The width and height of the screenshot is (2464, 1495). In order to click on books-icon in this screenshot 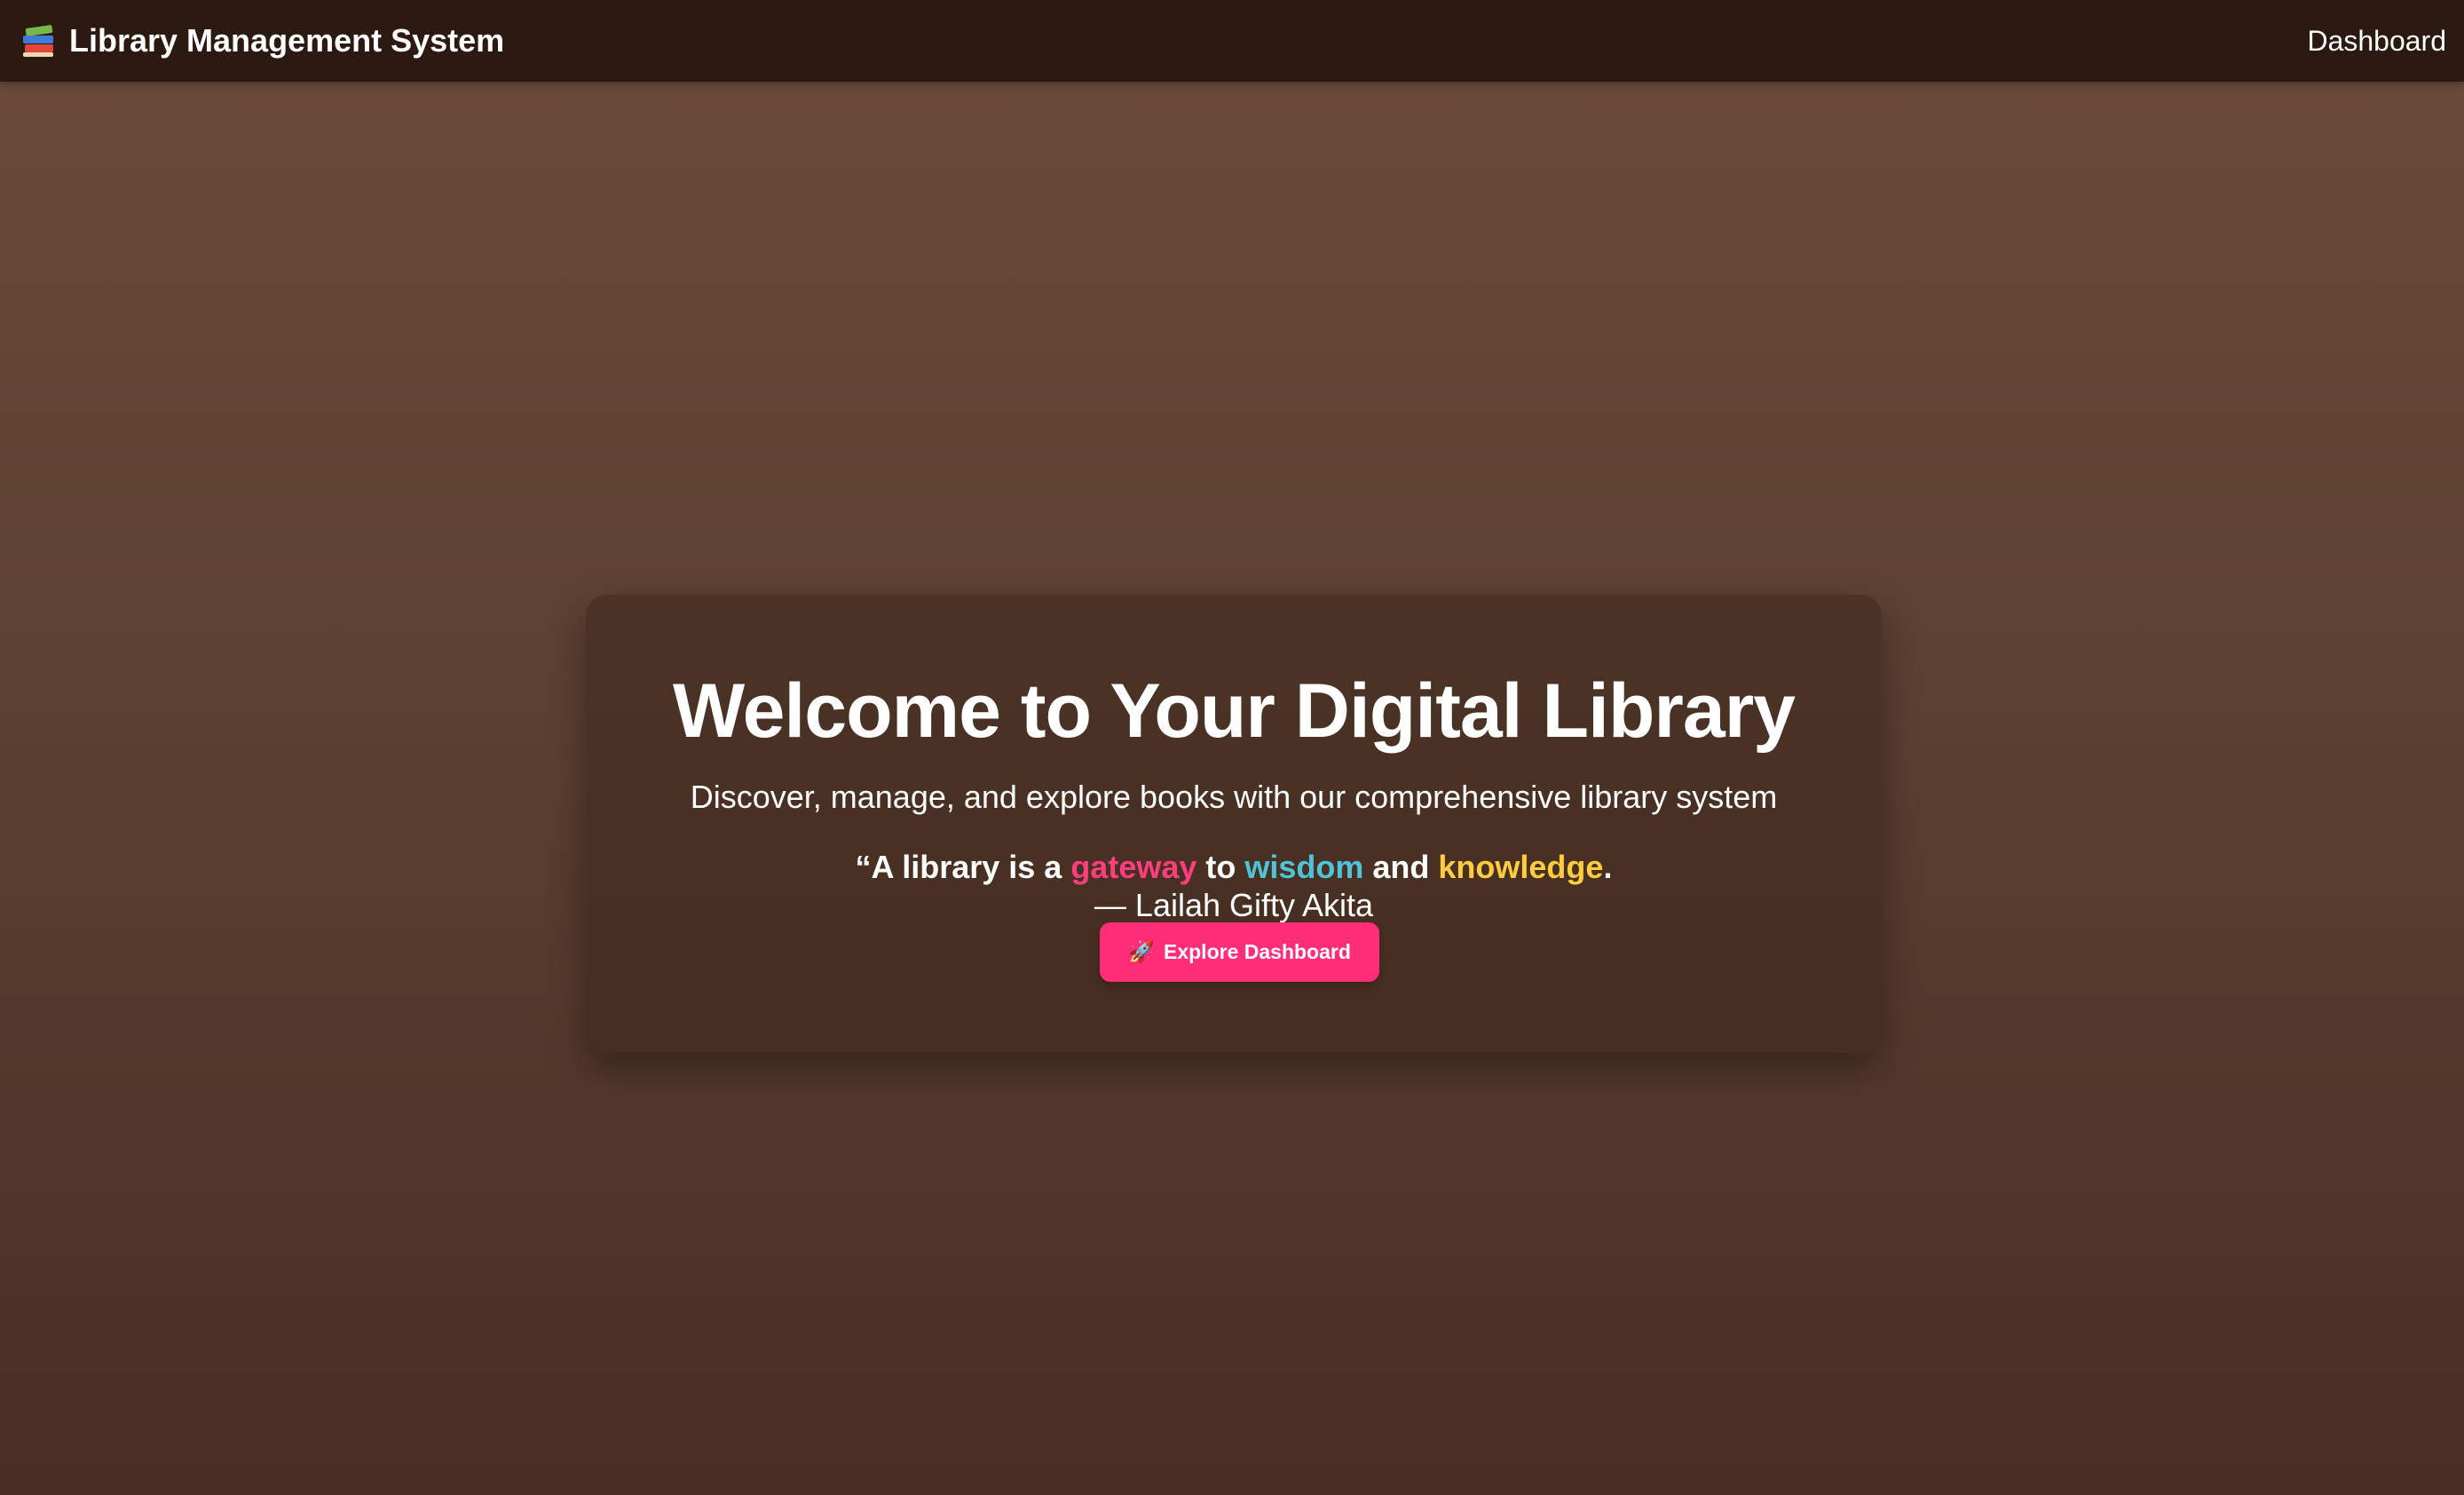, I will do `click(39, 41)`.